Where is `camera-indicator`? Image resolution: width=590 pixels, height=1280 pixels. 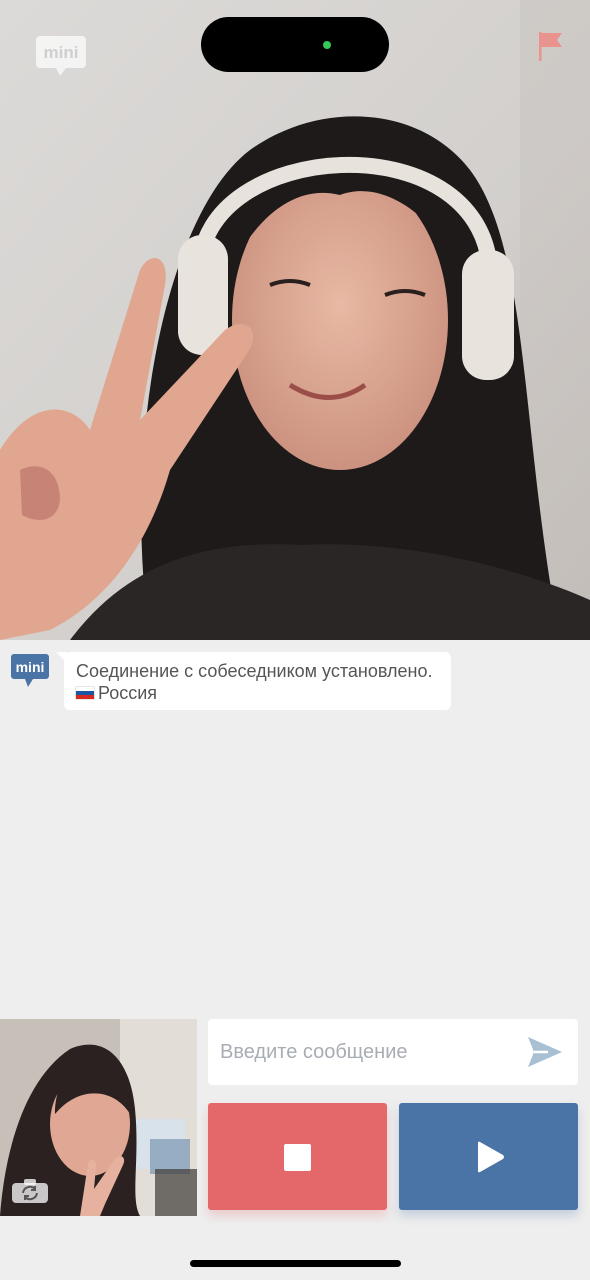 camera-indicator is located at coordinates (327, 45).